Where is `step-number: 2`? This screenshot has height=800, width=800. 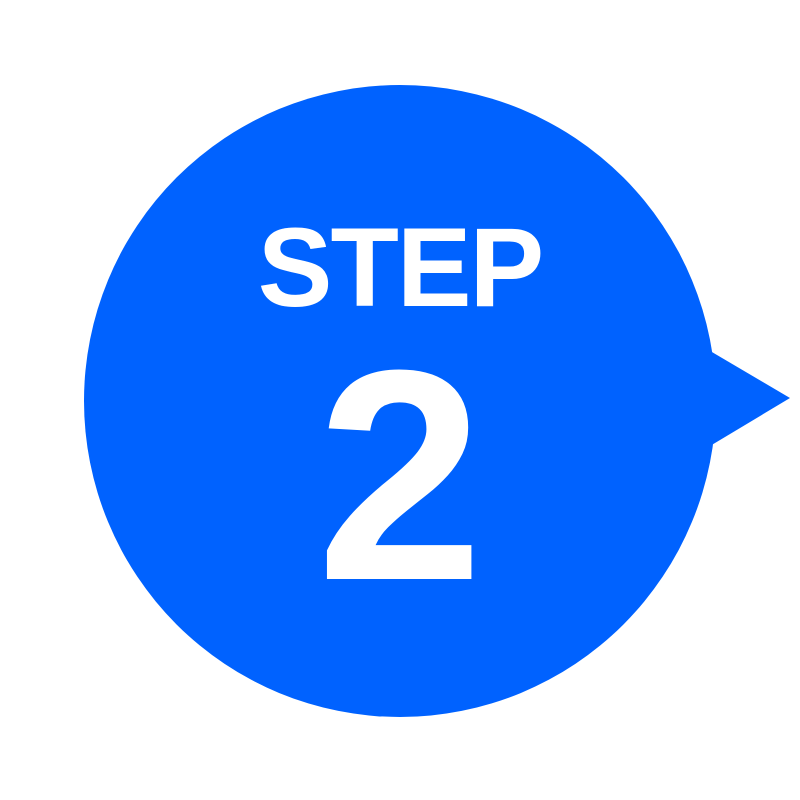 step-number: 2 is located at coordinates (400, 475).